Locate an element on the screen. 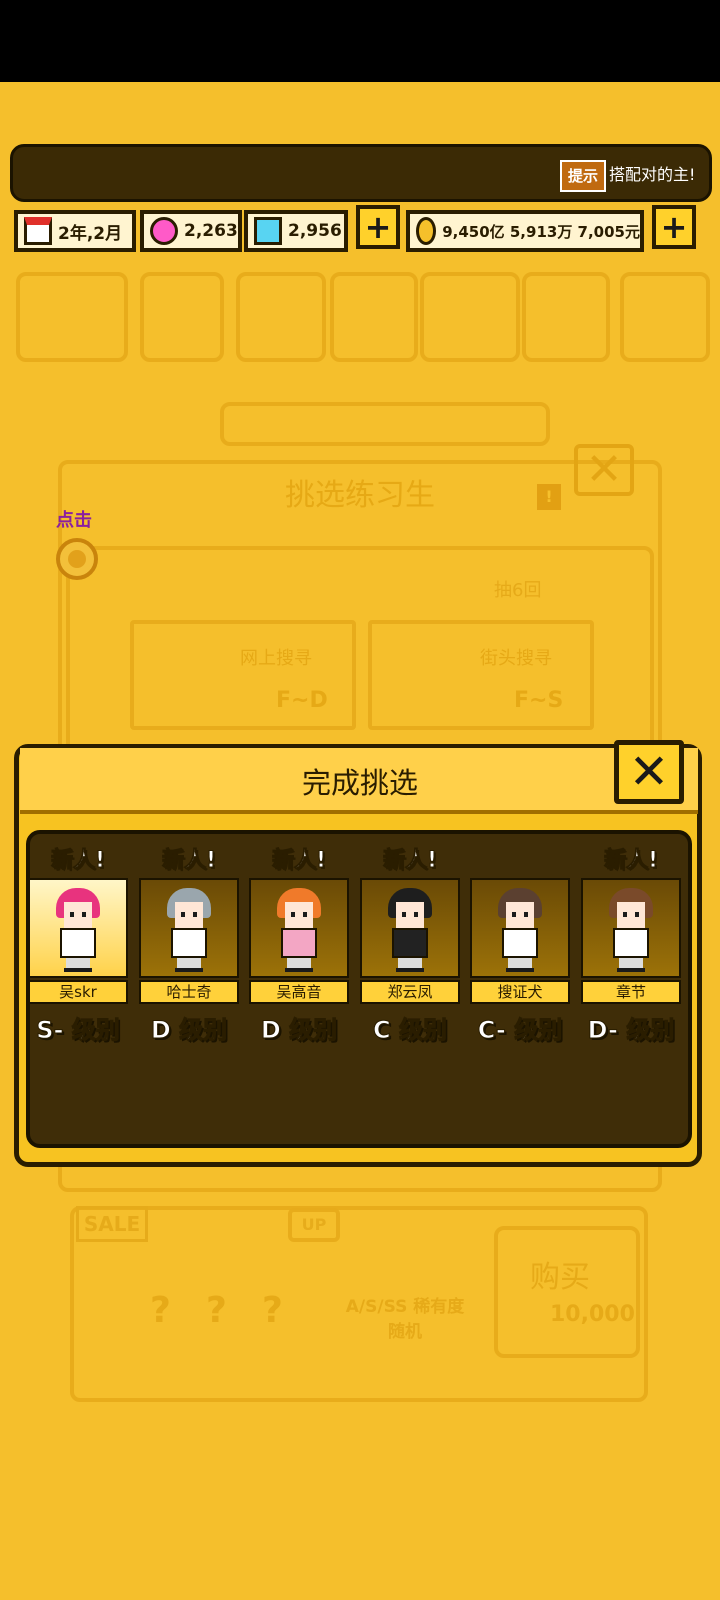  trainee-name: 吴skr is located at coordinates (78, 992).